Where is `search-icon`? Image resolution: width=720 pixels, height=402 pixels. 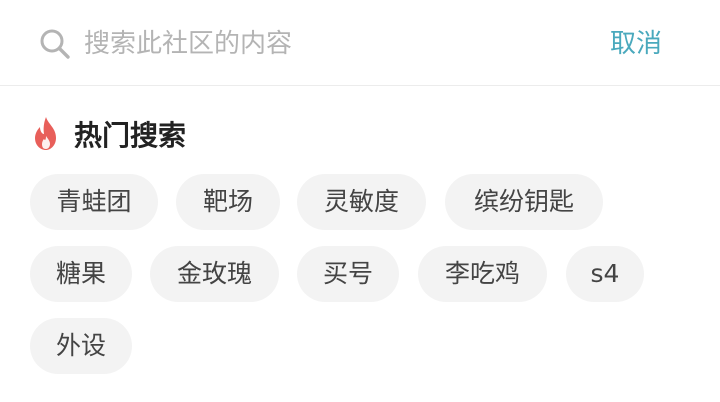
search-icon is located at coordinates (55, 44).